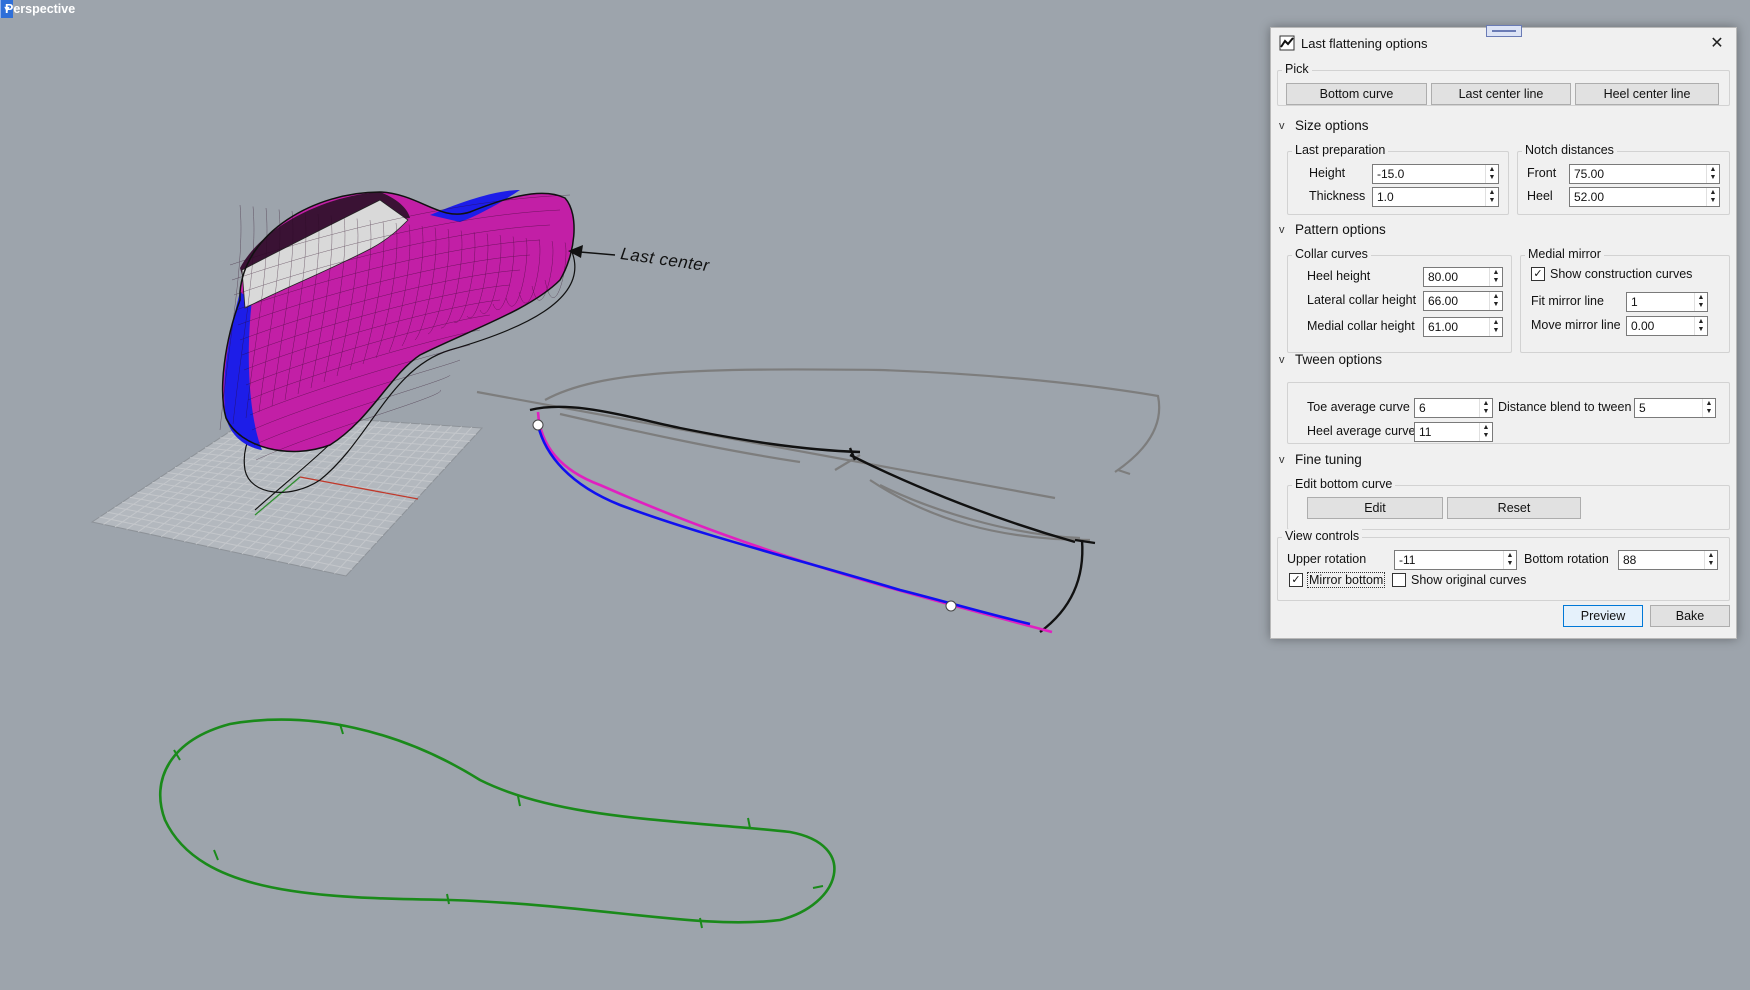  I want to click on heel-average-curve-label: Heel average curve, so click(1361, 431).